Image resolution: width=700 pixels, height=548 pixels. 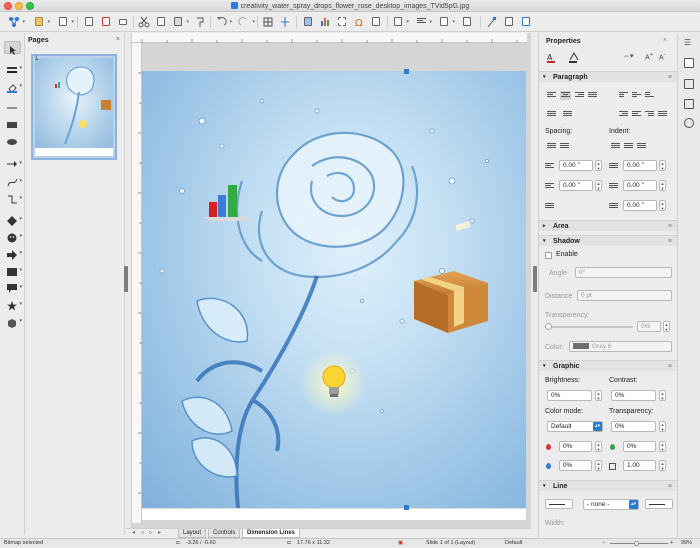 What do you see at coordinates (126, 279) in the screenshot?
I see `pages-splitter-handle` at bounding box center [126, 279].